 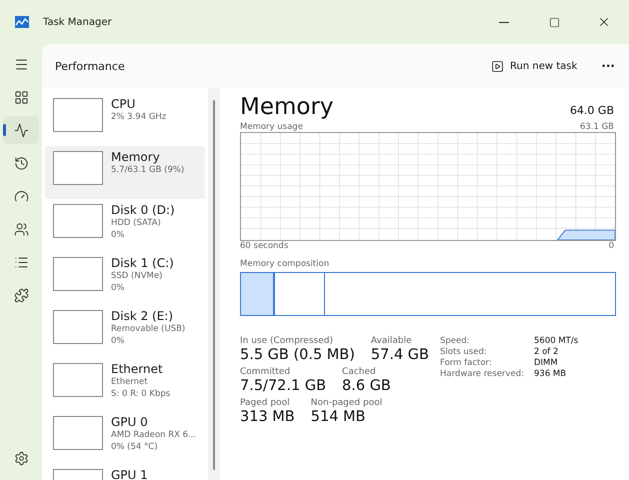 What do you see at coordinates (21, 64) in the screenshot?
I see `menu-icon` at bounding box center [21, 64].